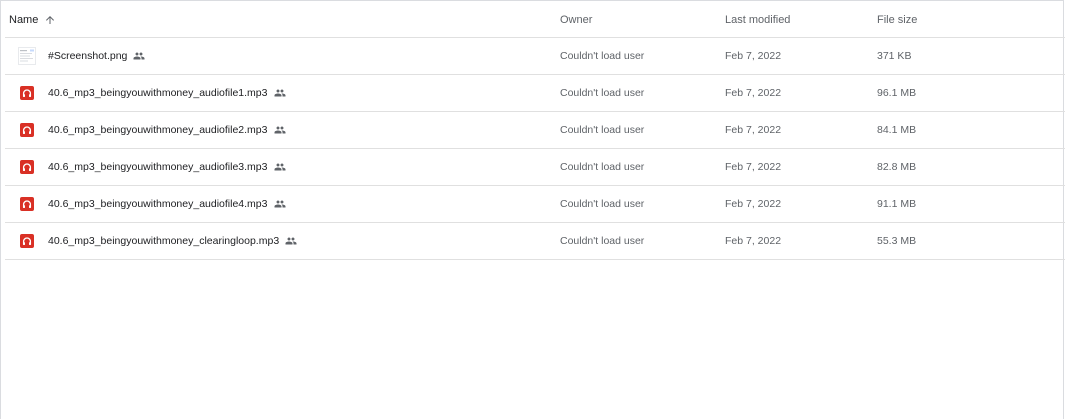 Image resolution: width=1066 pixels, height=419 pixels. What do you see at coordinates (897, 130) in the screenshot?
I see `file-size-cell: 84.1 MB` at bounding box center [897, 130].